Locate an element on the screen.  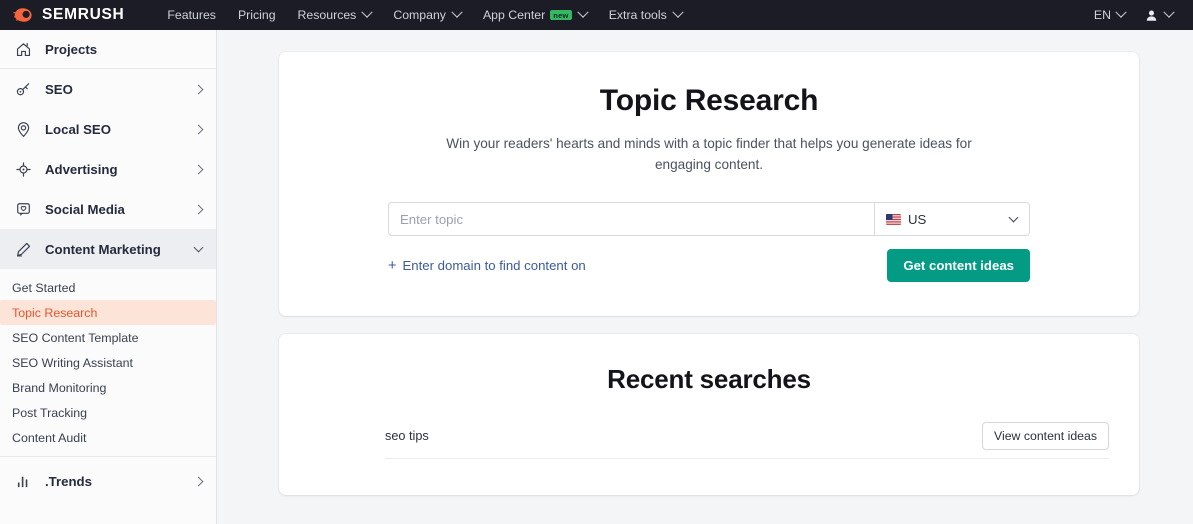
sidebar-subitem-seo-writing-assistant: SEO Writing Assistant is located at coordinates (108, 362).